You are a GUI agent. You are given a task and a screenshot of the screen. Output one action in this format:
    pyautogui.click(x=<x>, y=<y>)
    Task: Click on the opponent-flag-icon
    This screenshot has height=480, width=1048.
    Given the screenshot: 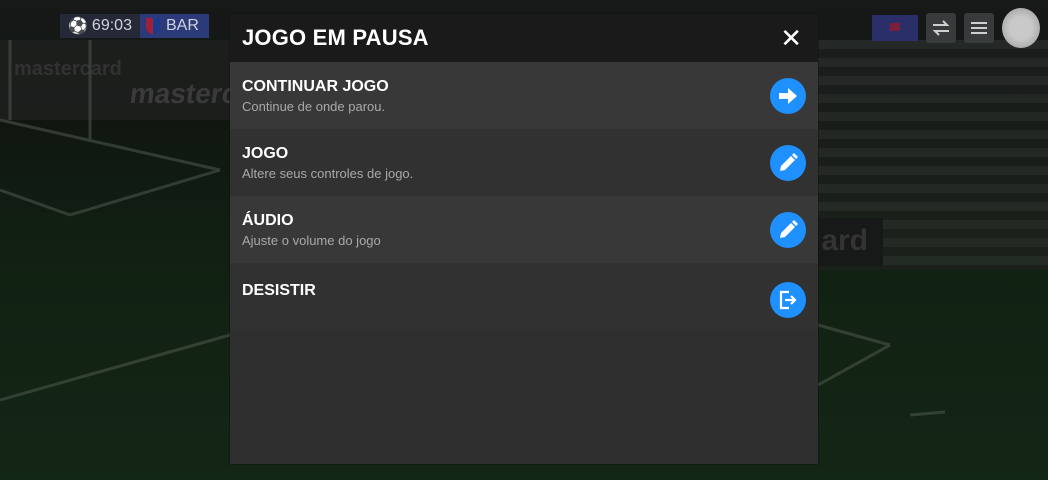 What is the action you would take?
    pyautogui.click(x=895, y=28)
    